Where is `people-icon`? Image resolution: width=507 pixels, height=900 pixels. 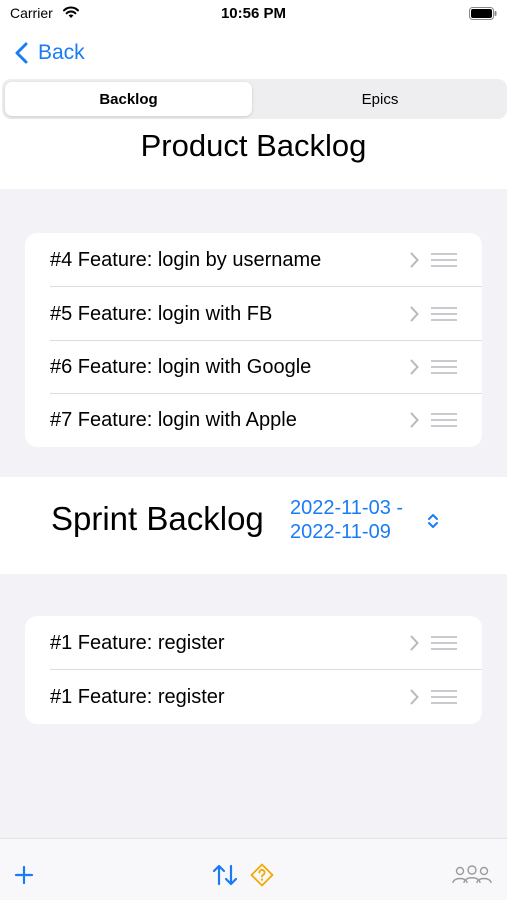
people-icon is located at coordinates (472, 875).